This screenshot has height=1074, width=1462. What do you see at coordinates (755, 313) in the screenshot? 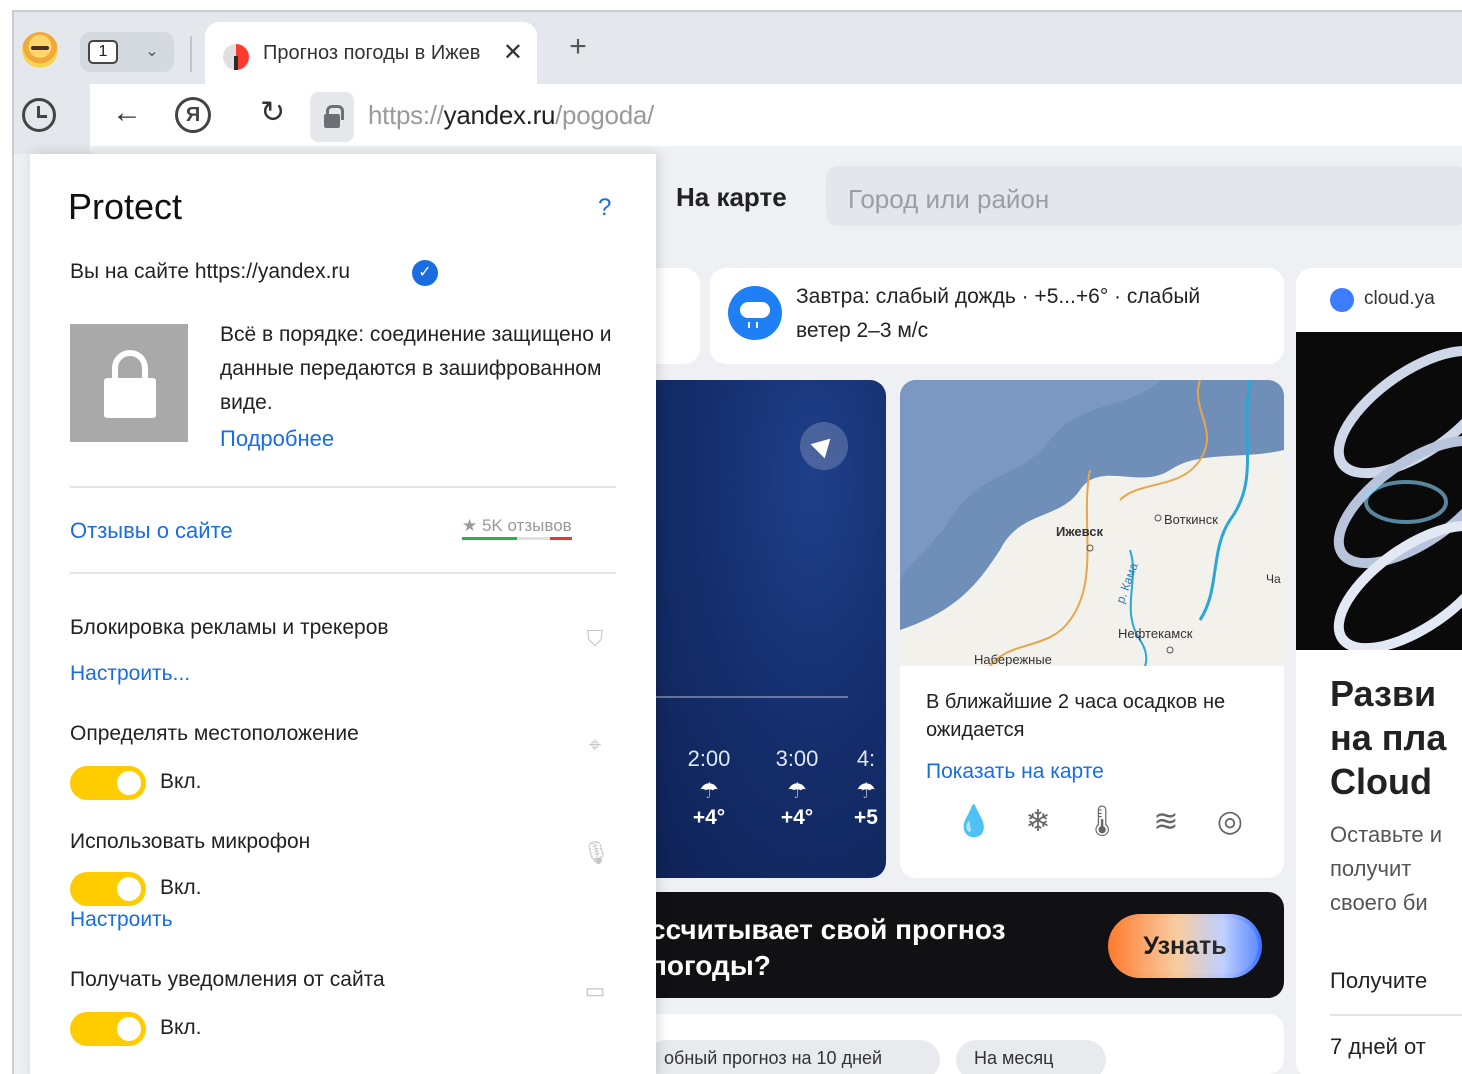
I see `rain-cloud-icon` at bounding box center [755, 313].